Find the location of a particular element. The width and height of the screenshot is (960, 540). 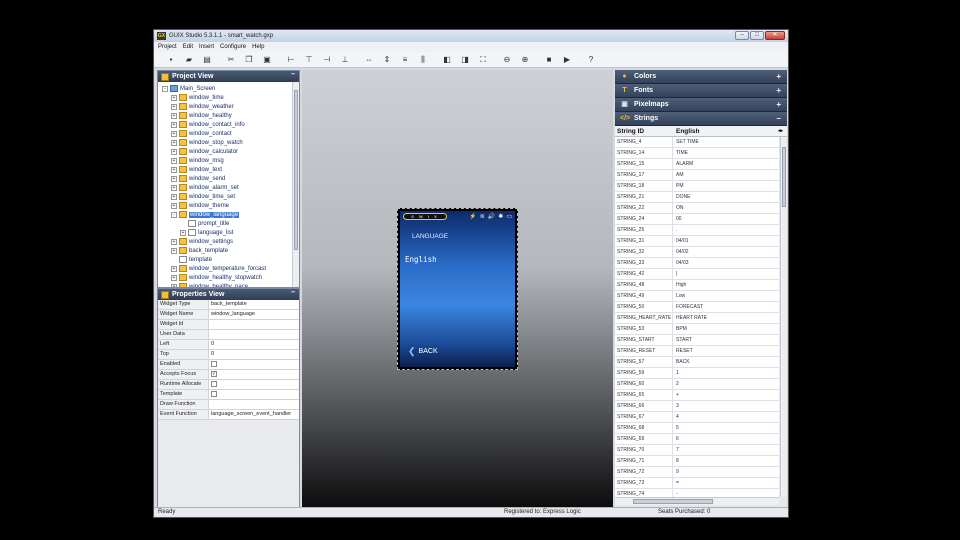

tree-node: + window_contact_info is located at coordinates (225, 124).